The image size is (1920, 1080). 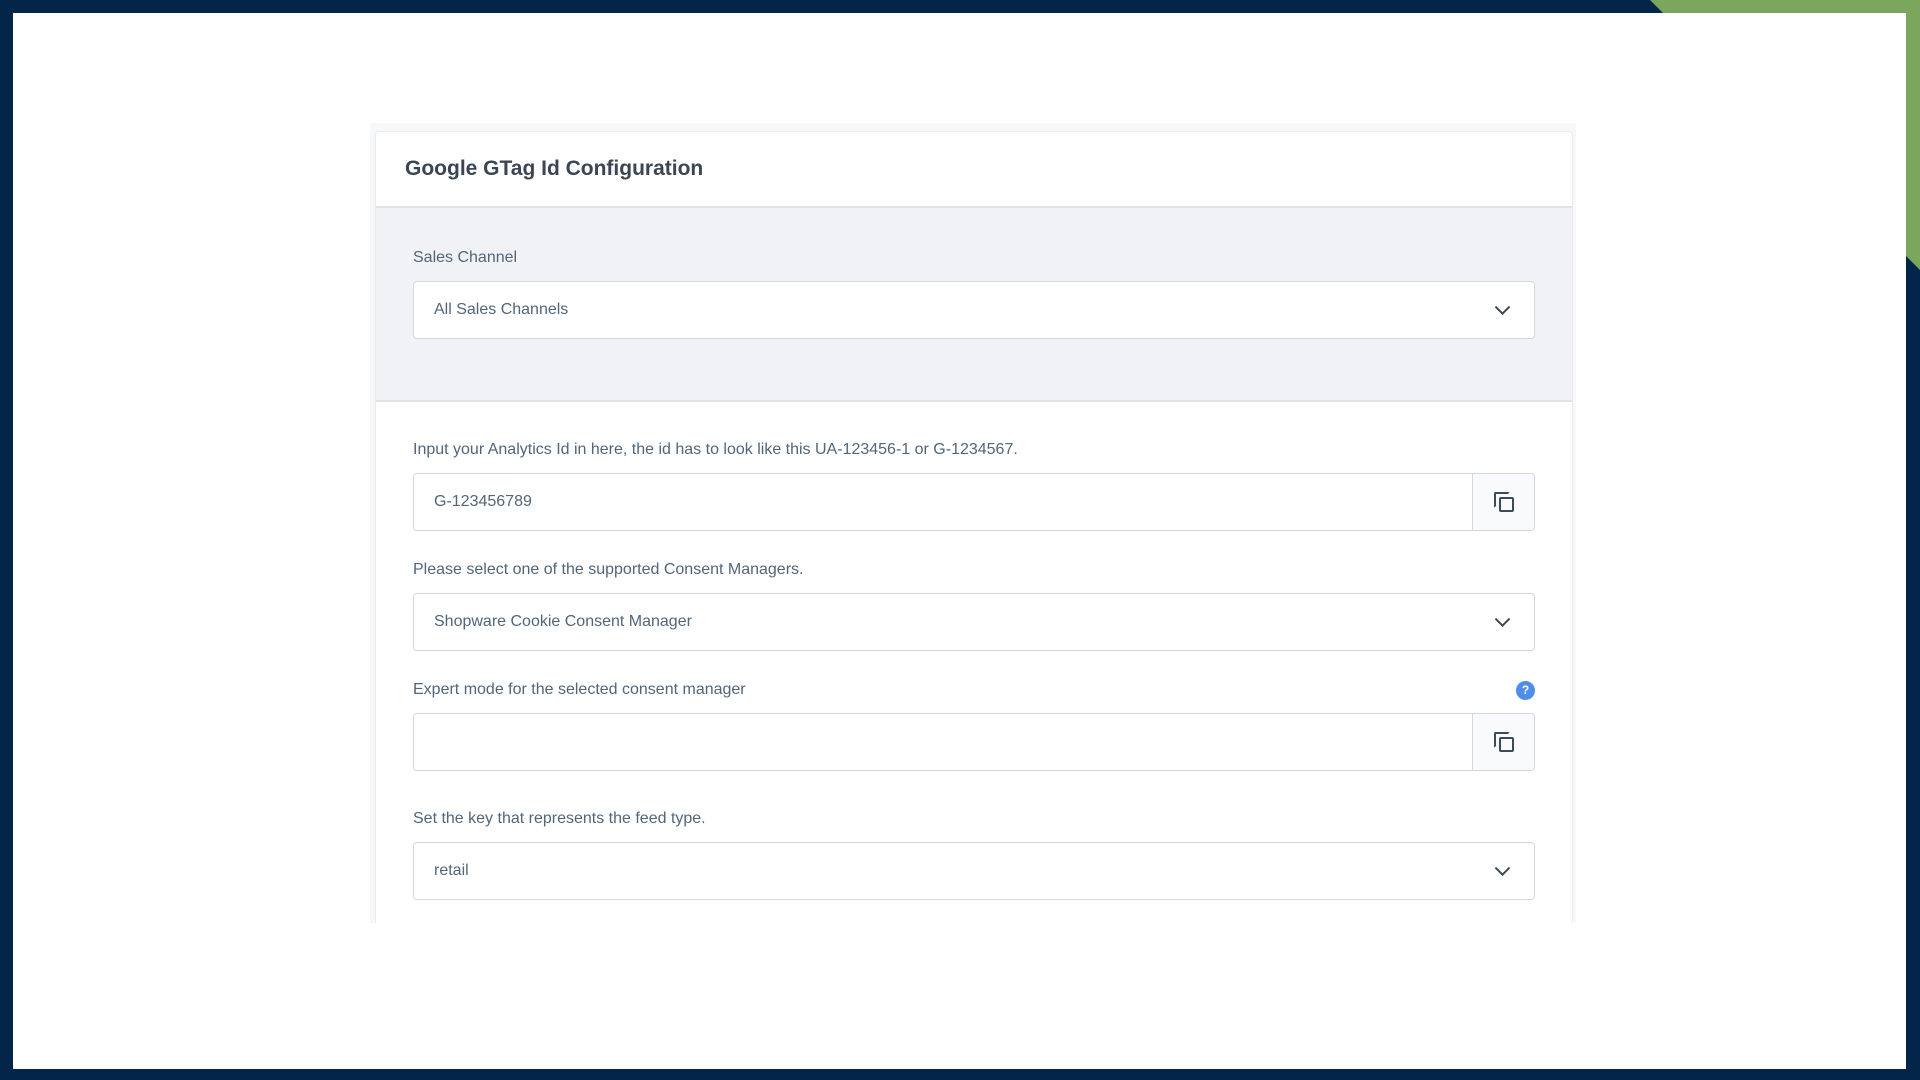 I want to click on card-header: Google GTag Id Configuration, so click(x=974, y=170).